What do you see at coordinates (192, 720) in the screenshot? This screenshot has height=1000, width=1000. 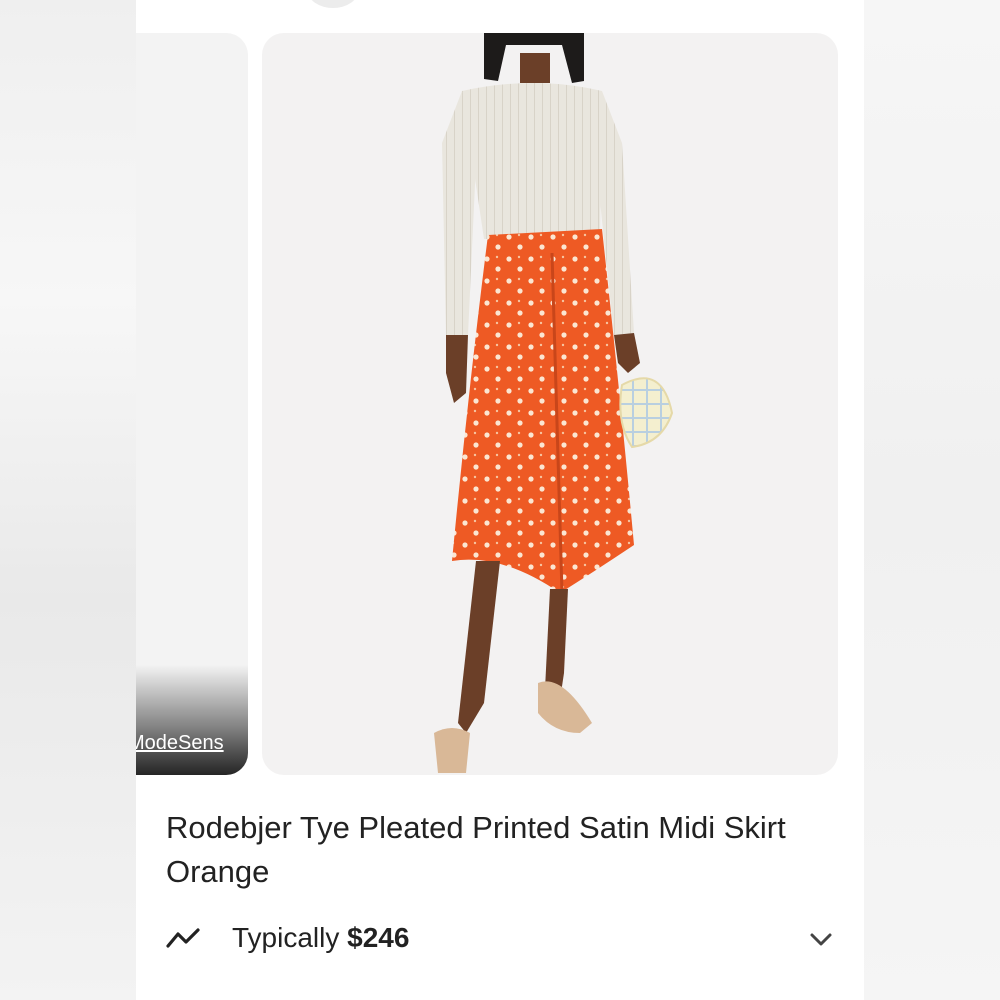 I see `image-shade` at bounding box center [192, 720].